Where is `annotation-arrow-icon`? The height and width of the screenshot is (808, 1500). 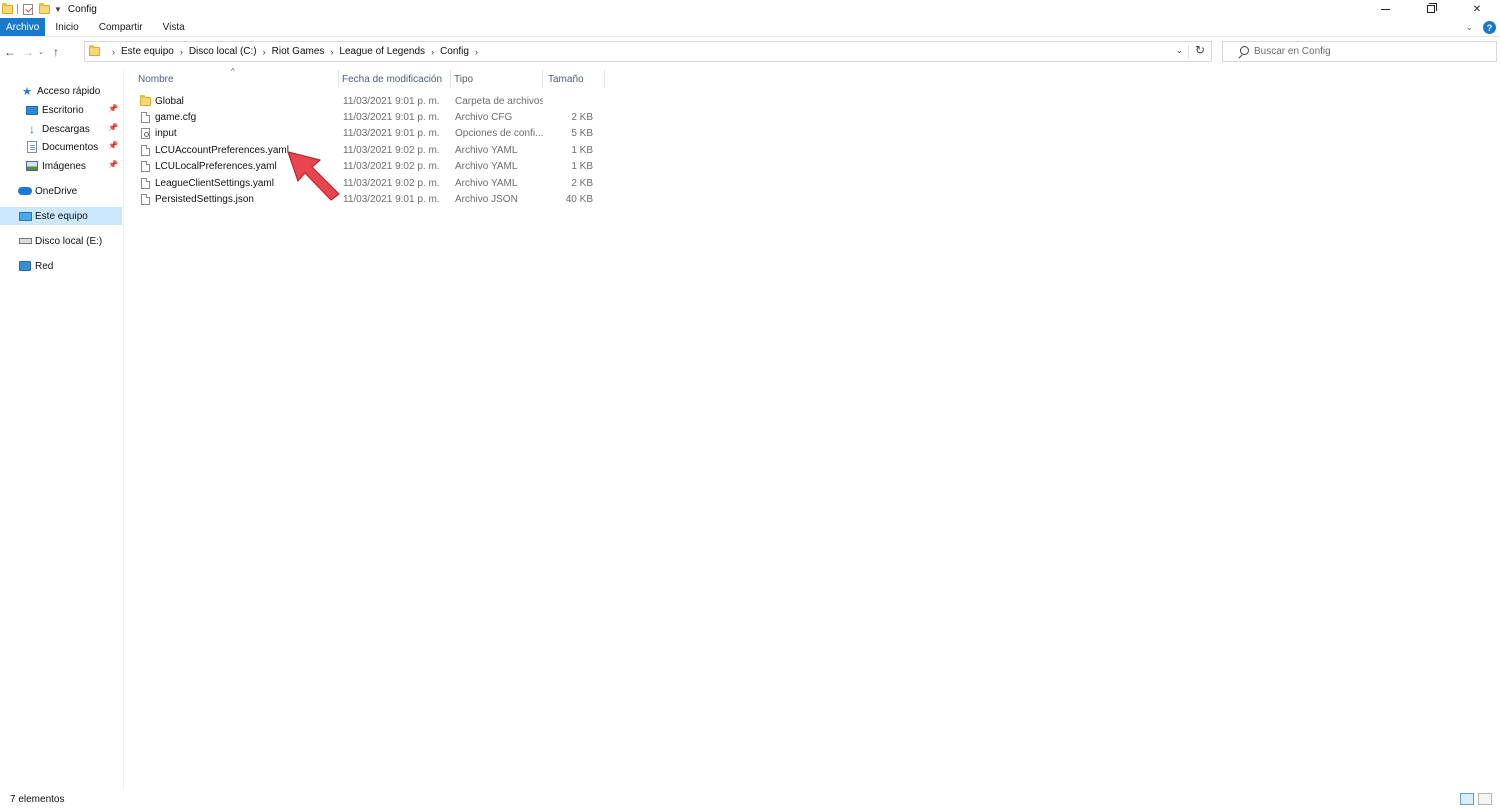 annotation-arrow-icon is located at coordinates (313, 176).